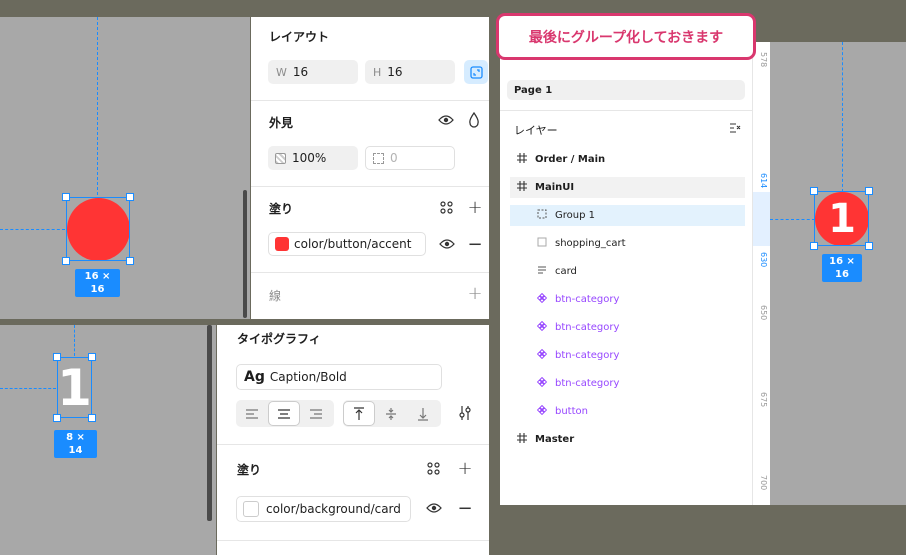 The width and height of the screenshot is (906, 555). What do you see at coordinates (763, 483) in the screenshot?
I see `ruler-number: 700` at bounding box center [763, 483].